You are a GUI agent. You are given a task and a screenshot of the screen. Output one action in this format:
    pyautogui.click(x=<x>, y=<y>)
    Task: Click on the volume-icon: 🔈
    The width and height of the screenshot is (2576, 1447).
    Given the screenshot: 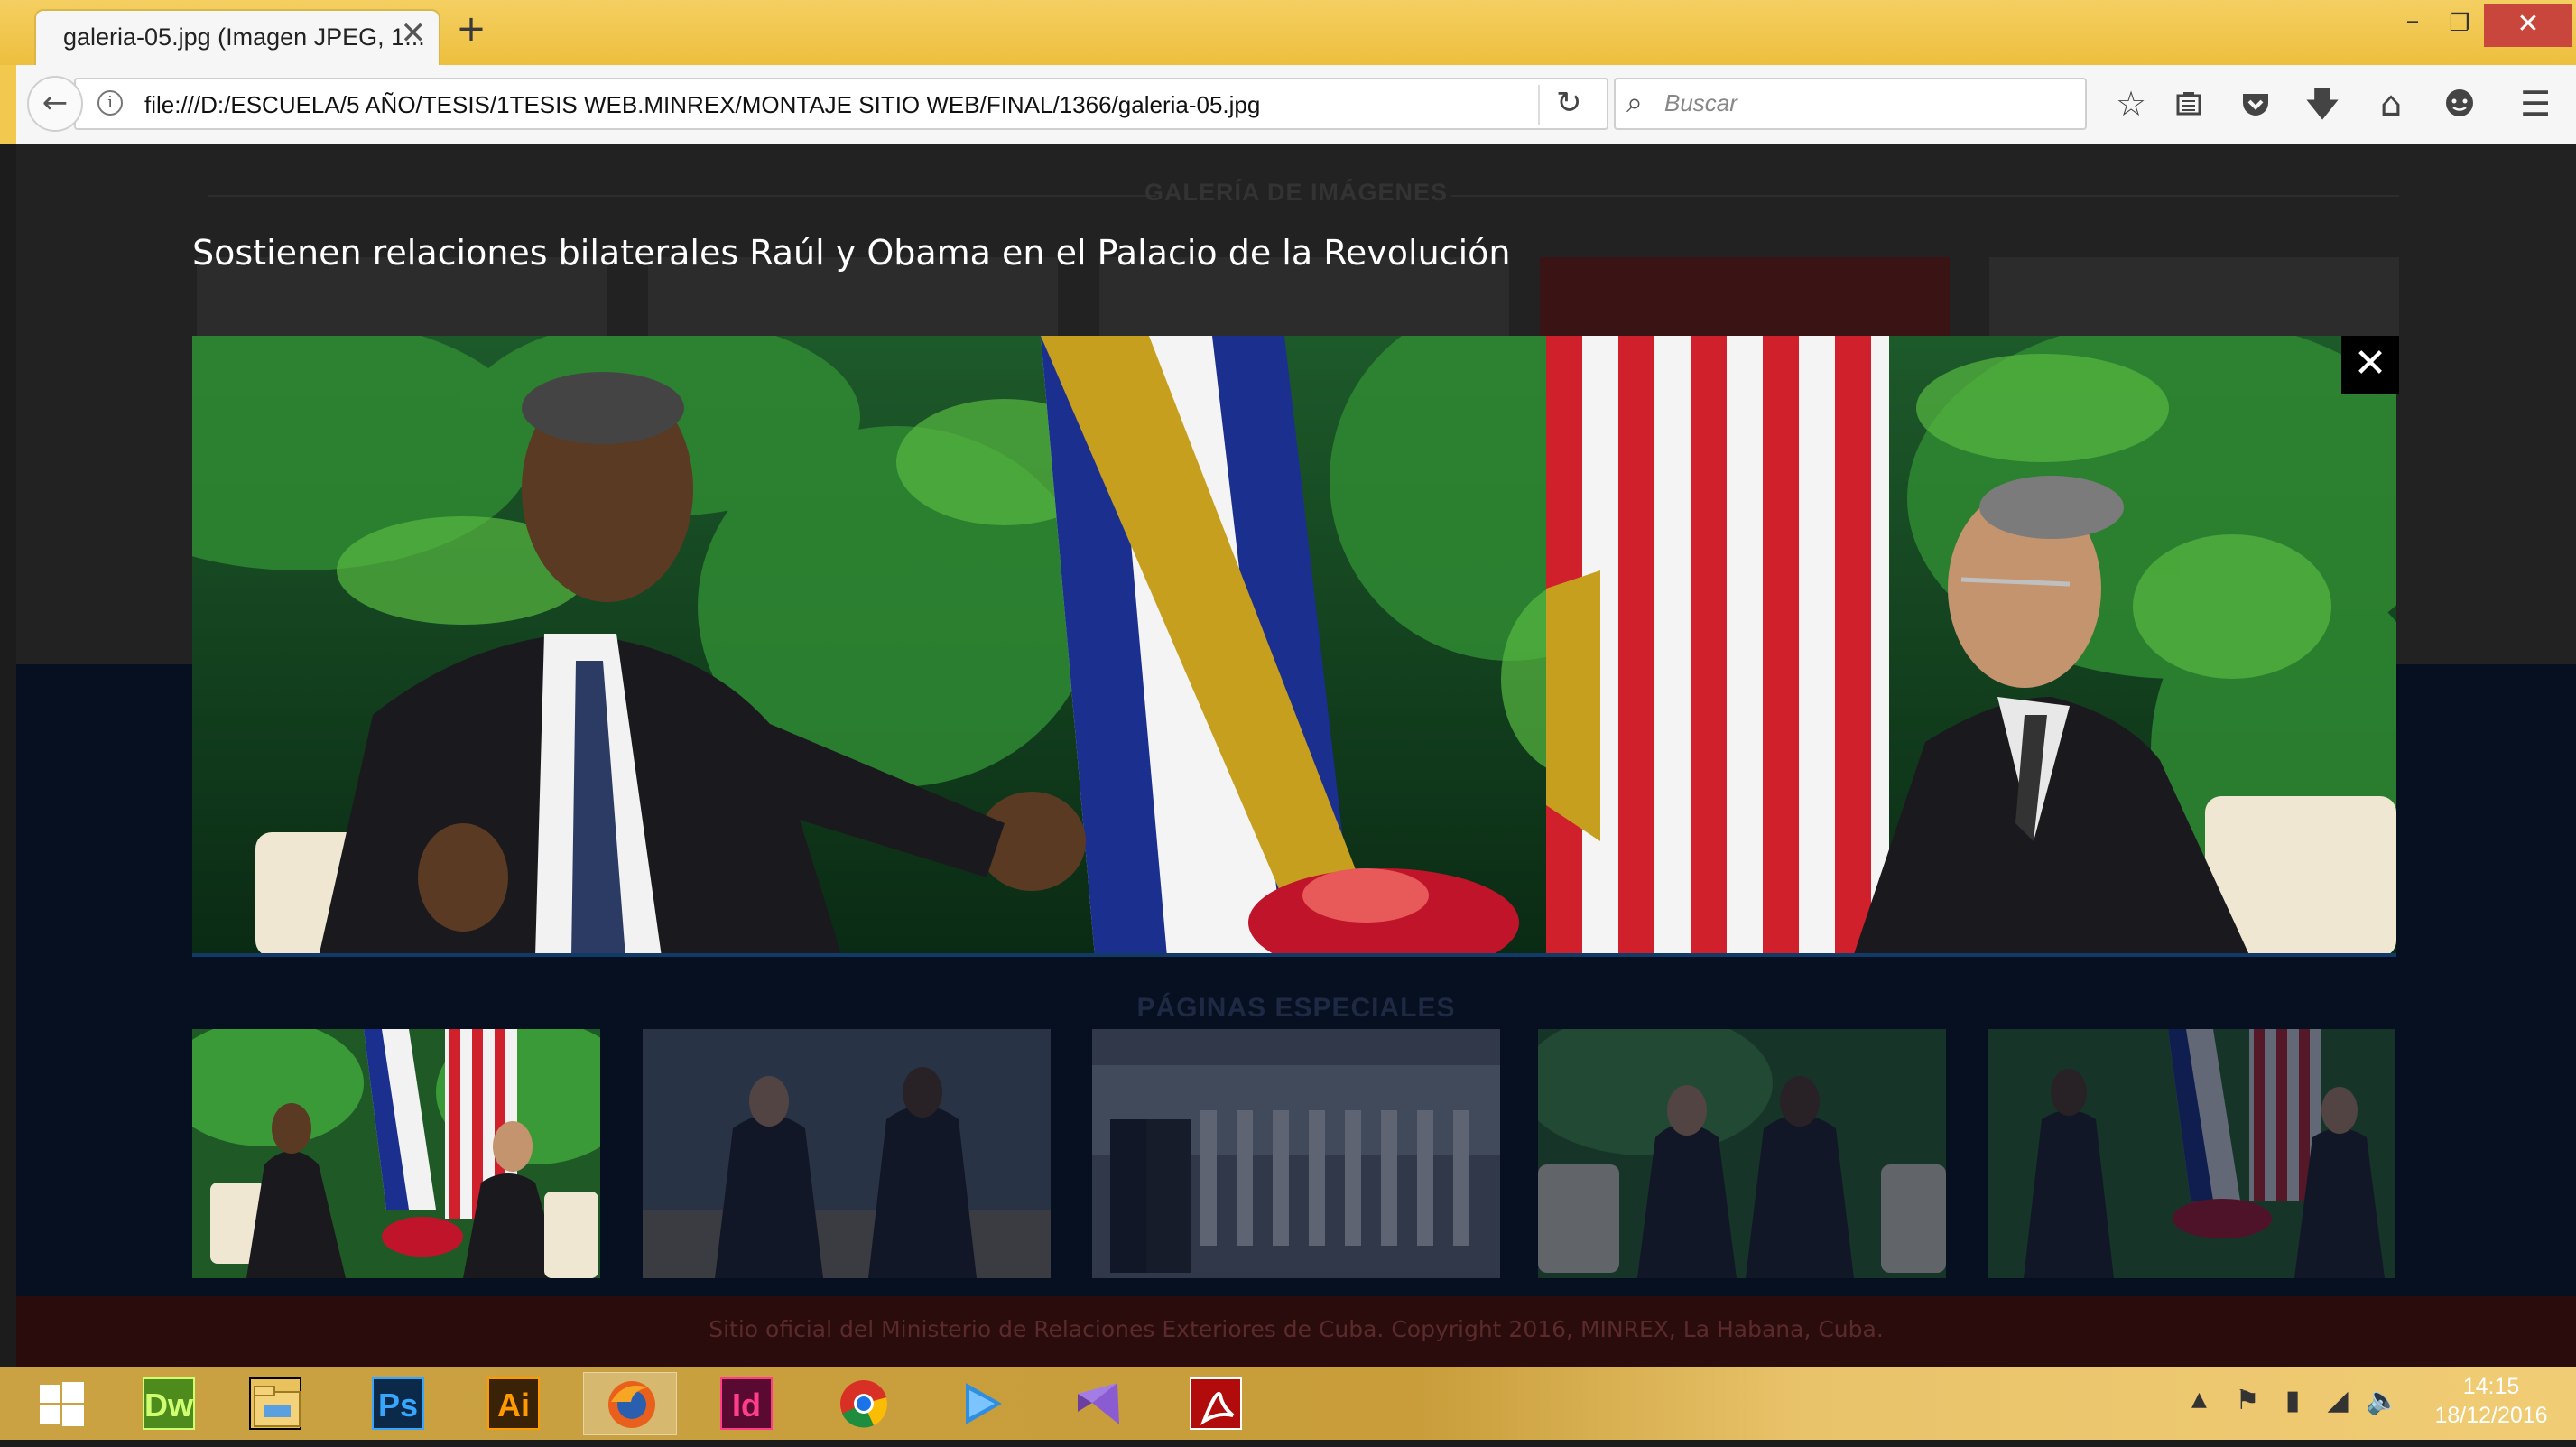 What is the action you would take?
    pyautogui.click(x=2383, y=1401)
    